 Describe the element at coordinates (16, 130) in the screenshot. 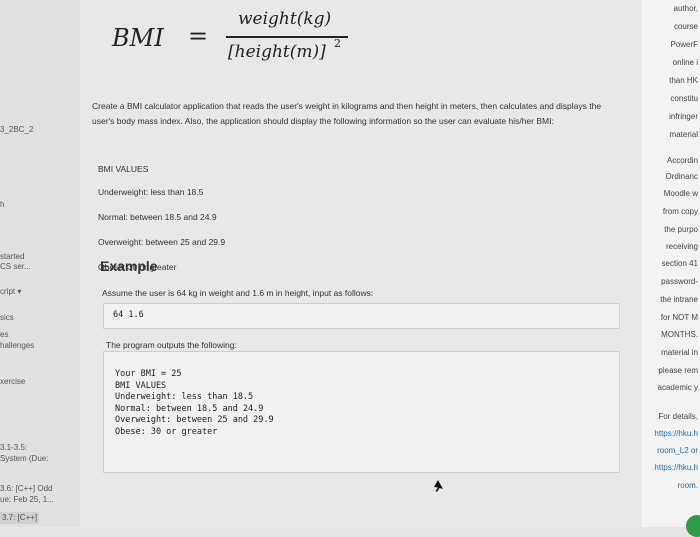

I see `nav-item-course-code: 3_2BC_2` at that location.